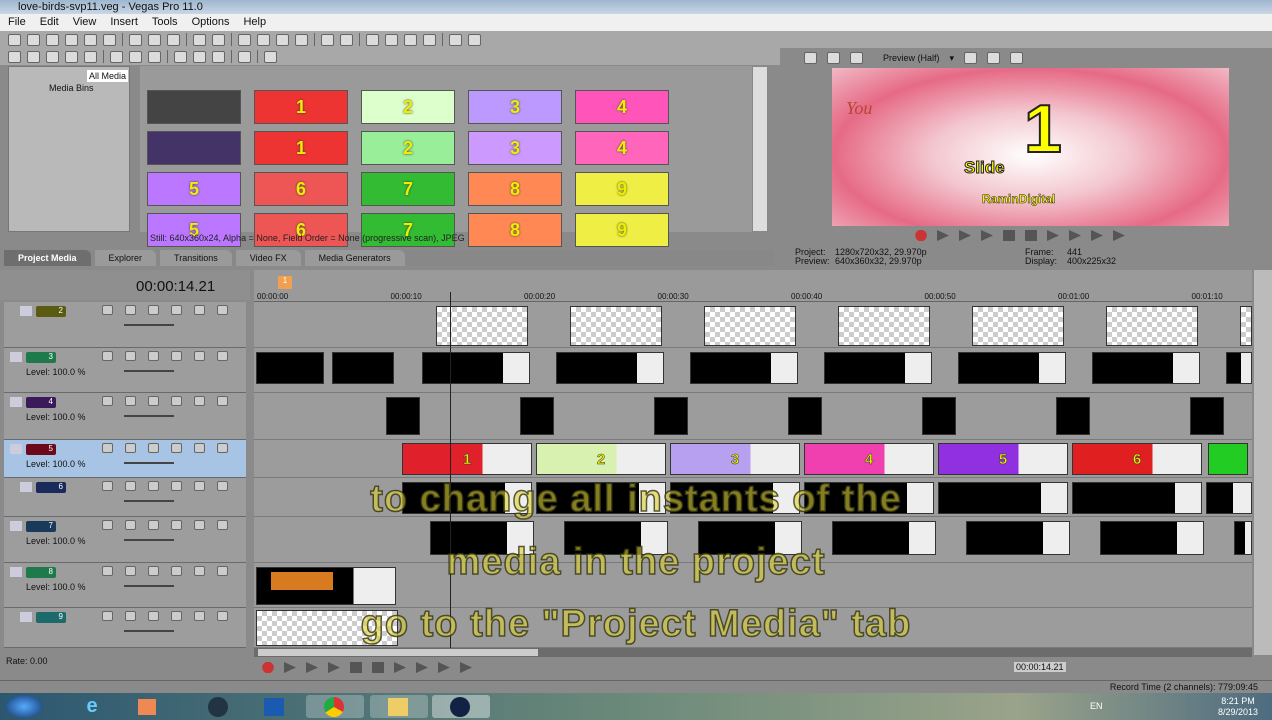 The image size is (1272, 720). What do you see at coordinates (971, 58) in the screenshot?
I see `overlays-icon` at bounding box center [971, 58].